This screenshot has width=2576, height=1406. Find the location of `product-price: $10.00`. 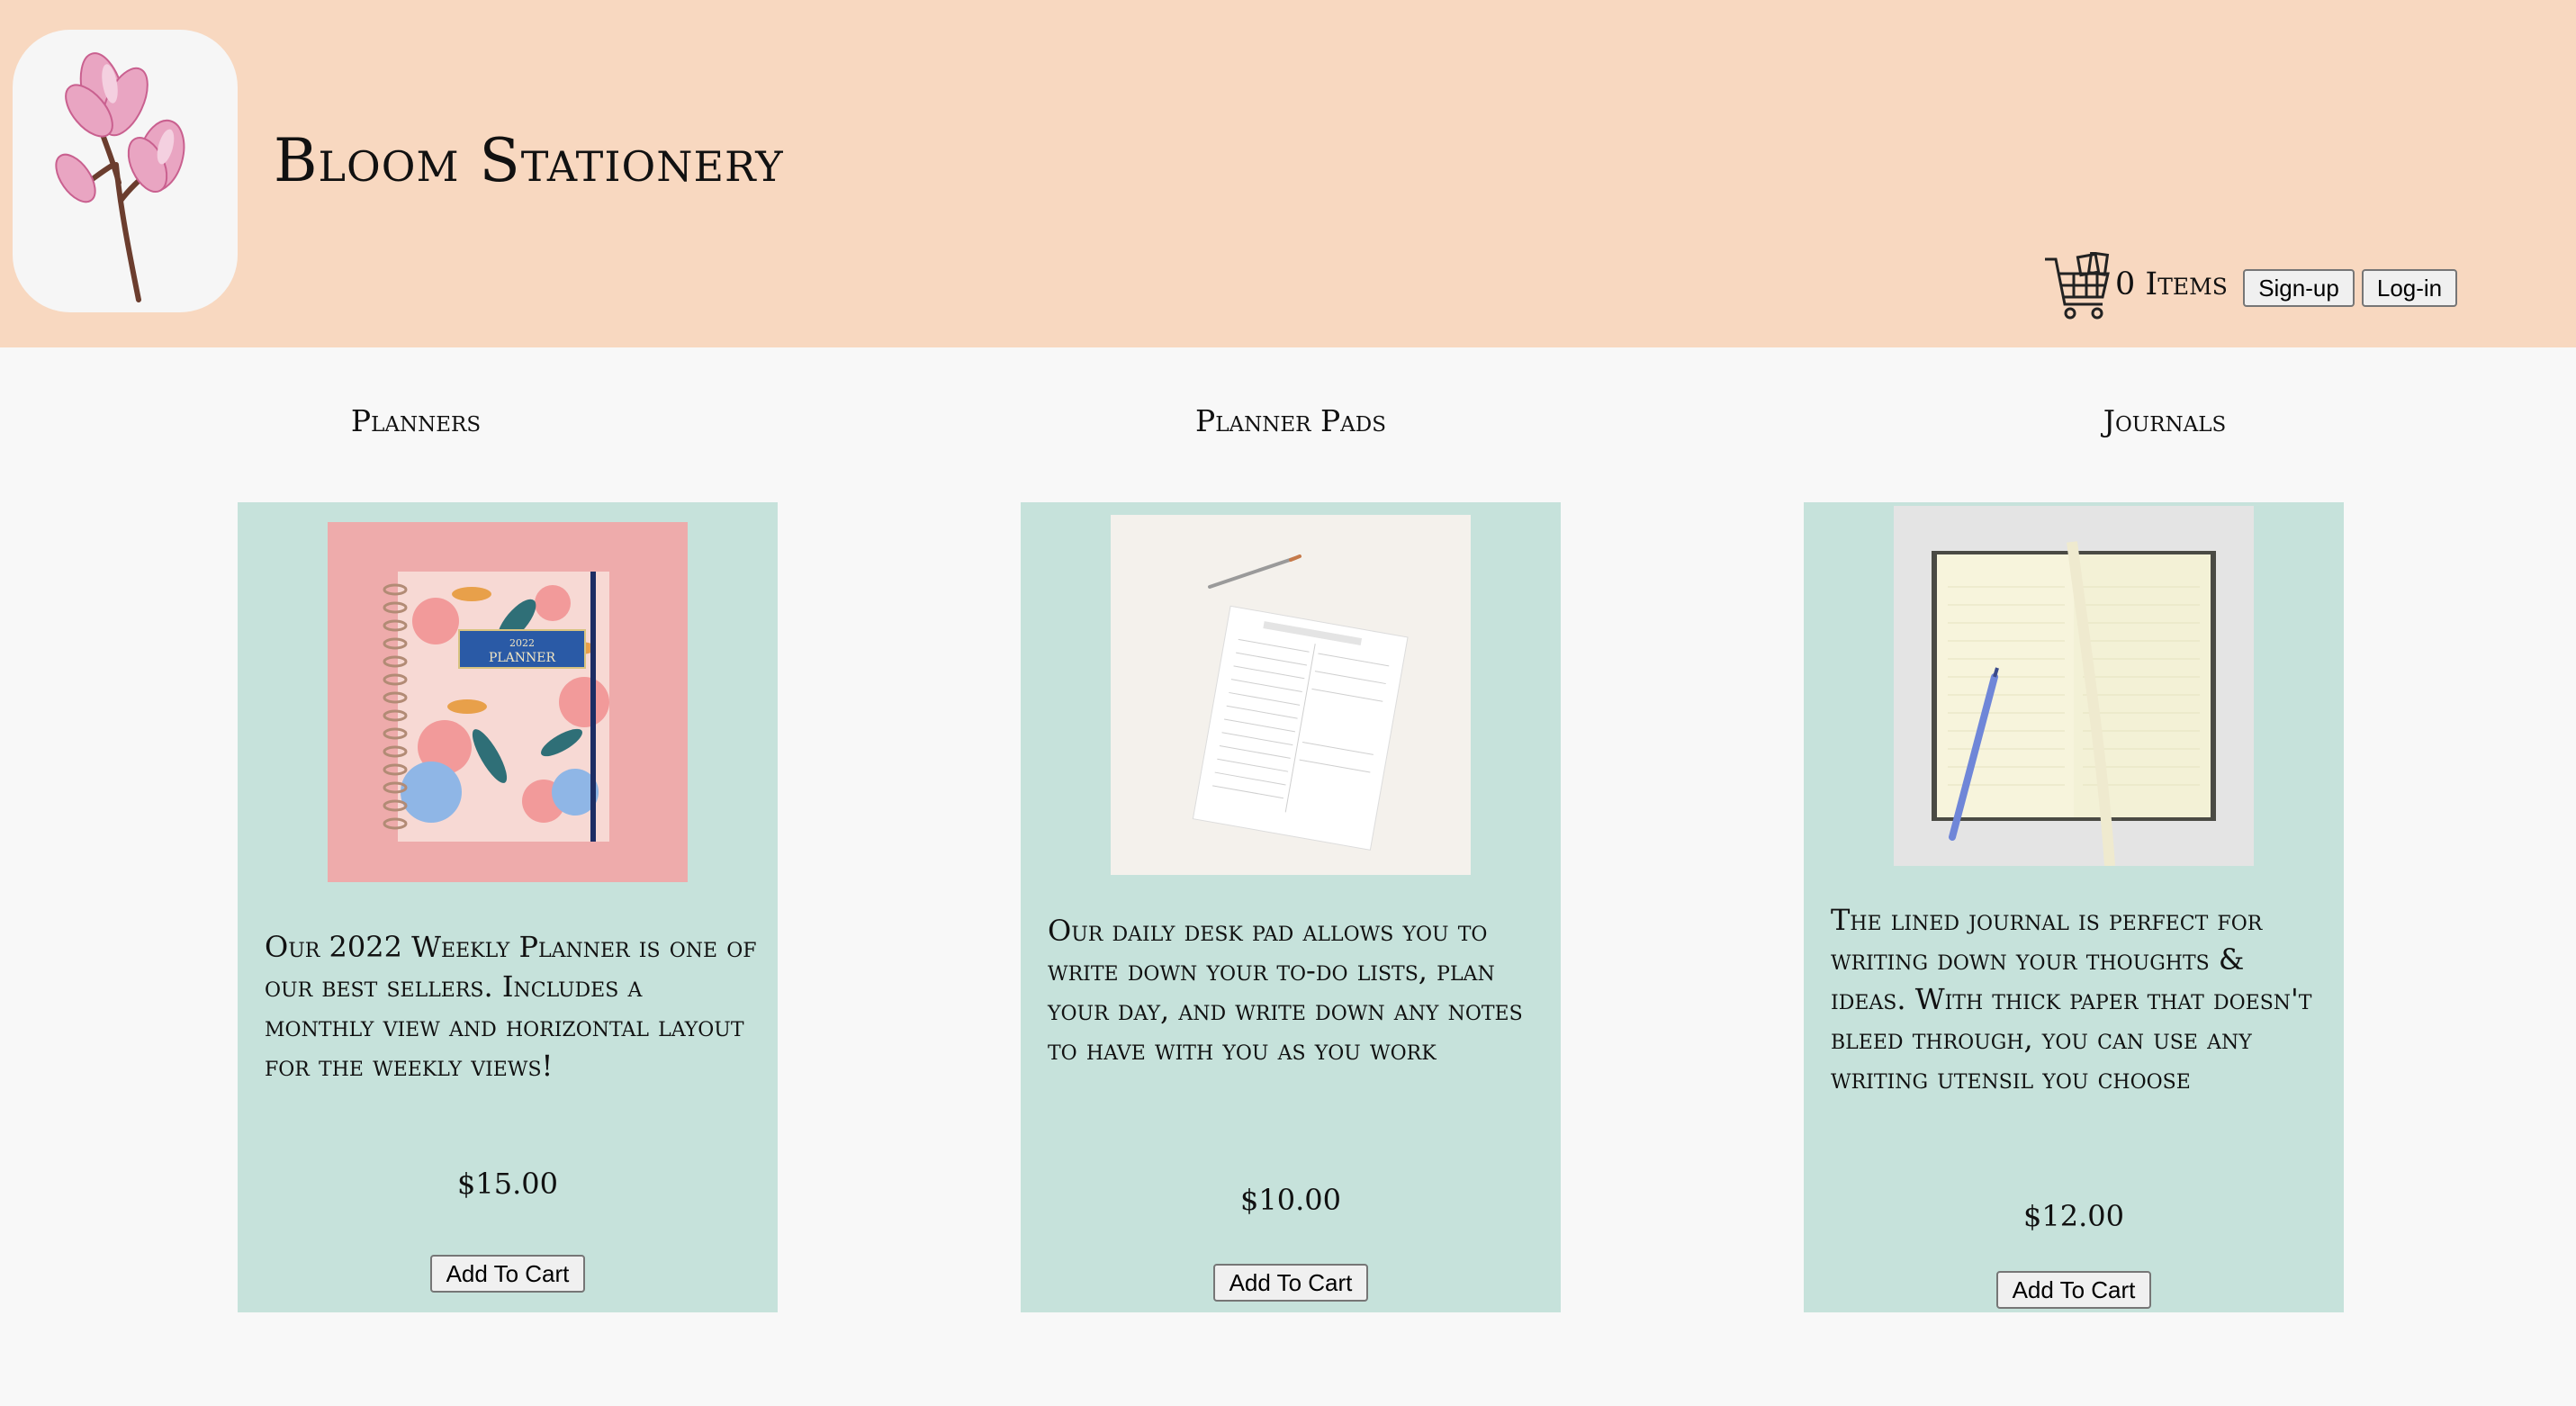

product-price: $10.00 is located at coordinates (1290, 1200).